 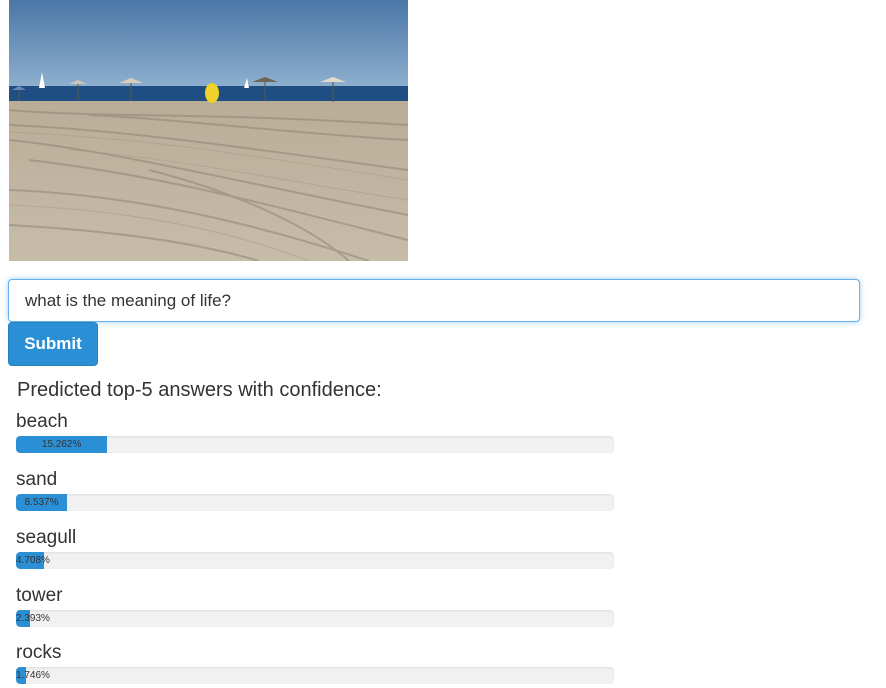 What do you see at coordinates (53, 344) in the screenshot?
I see `submit-button: Submit` at bounding box center [53, 344].